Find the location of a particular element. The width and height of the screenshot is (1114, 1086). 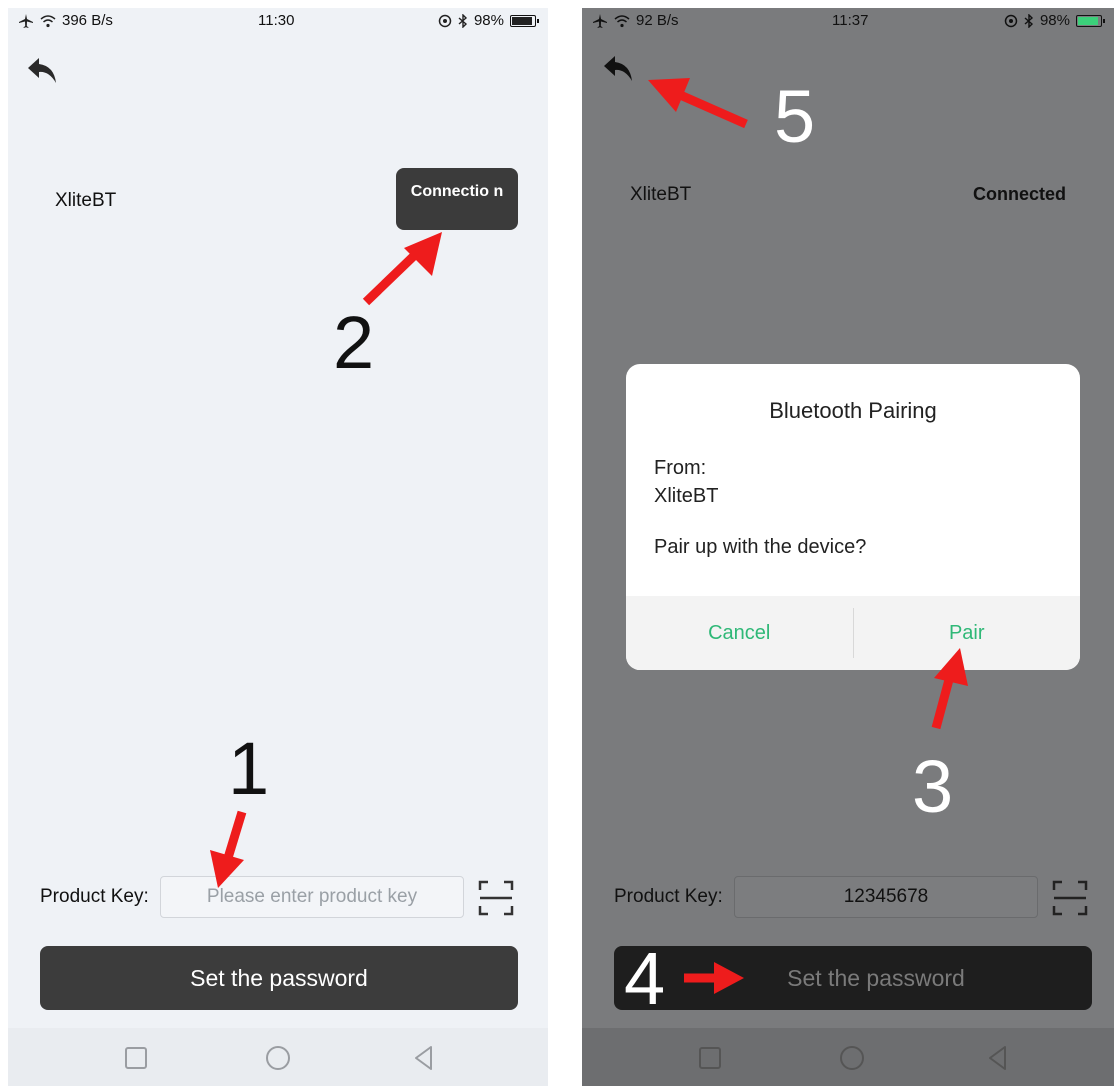

connection-button: Connectio n is located at coordinates (457, 199).